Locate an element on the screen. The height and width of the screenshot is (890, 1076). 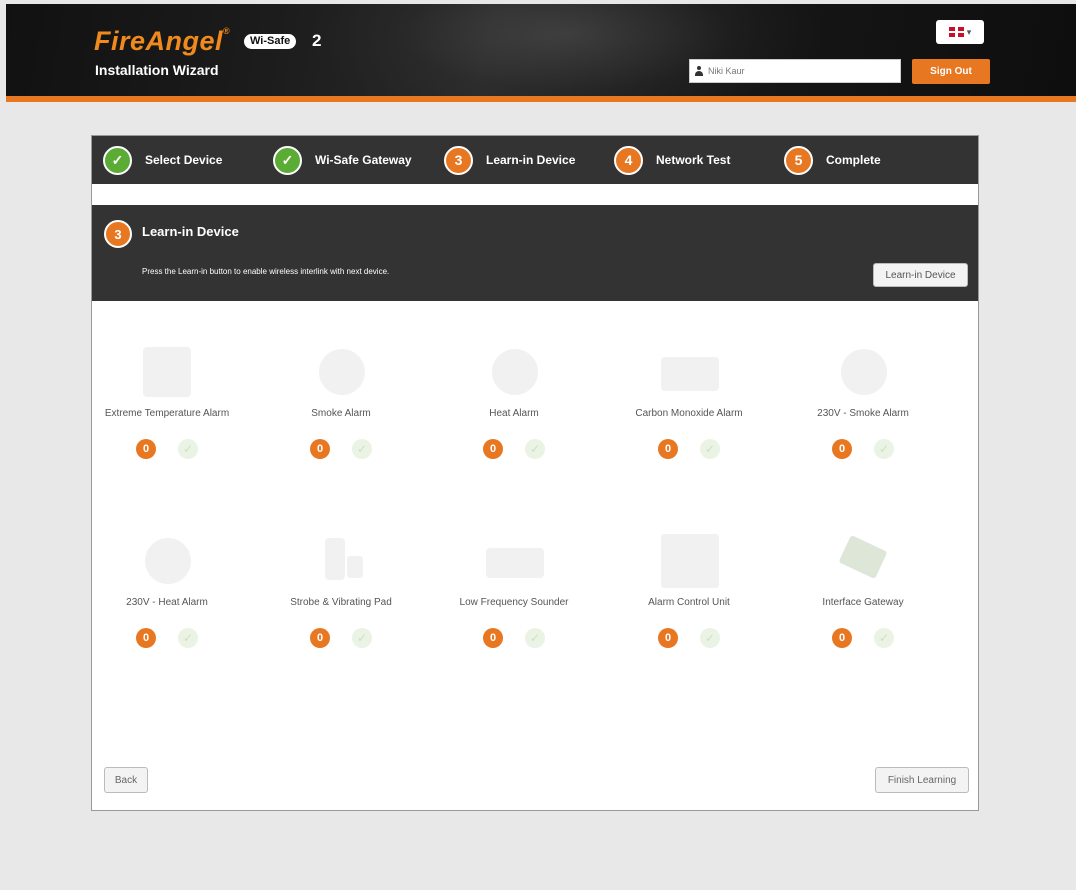
device-name: Carbon Monoxide Alarm is located at coordinates (689, 413).